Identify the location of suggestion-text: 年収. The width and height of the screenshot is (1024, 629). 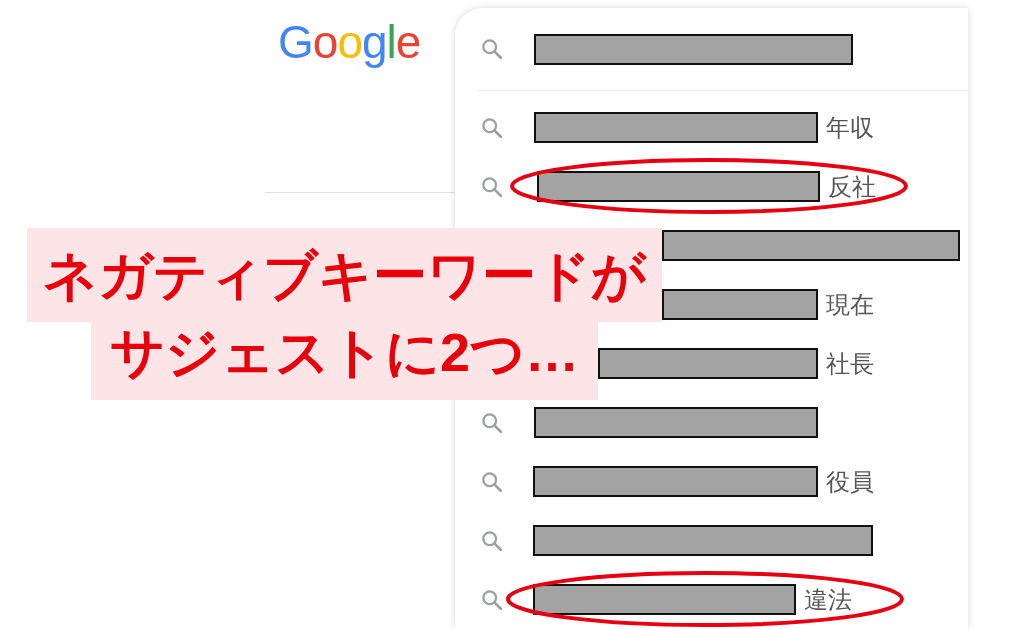
(850, 127).